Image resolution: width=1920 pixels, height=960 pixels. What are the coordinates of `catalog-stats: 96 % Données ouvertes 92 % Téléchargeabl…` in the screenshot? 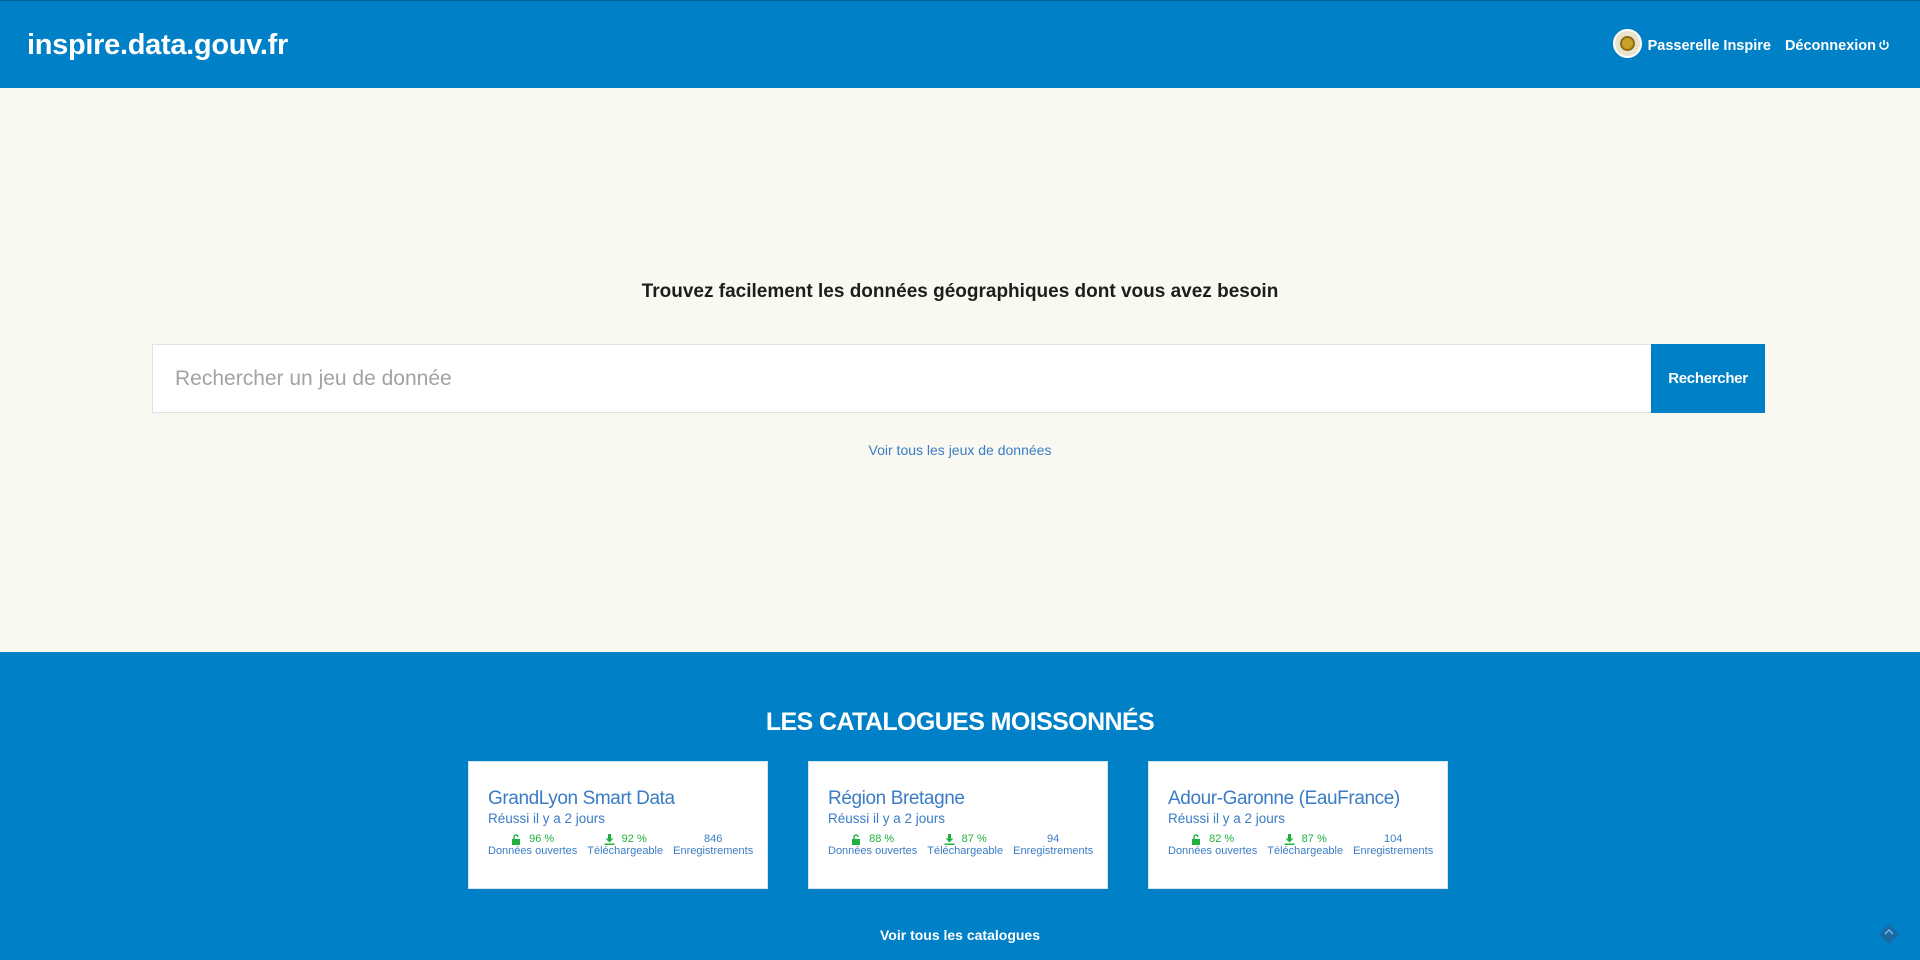 It's located at (620, 845).